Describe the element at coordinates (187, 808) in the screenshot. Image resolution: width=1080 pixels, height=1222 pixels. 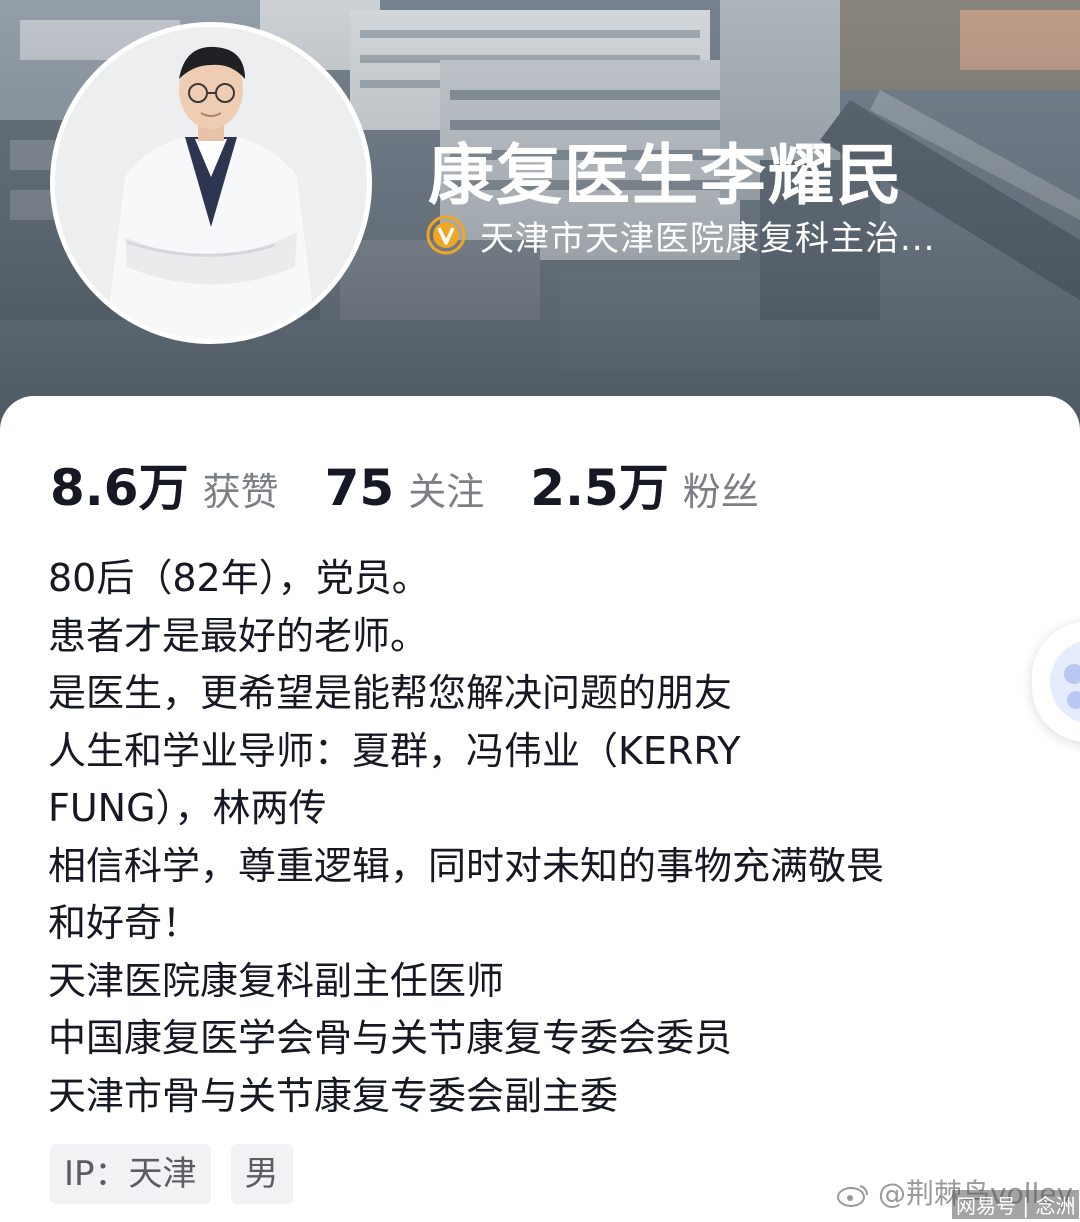
I see `bio-line: FUNG），林两传` at that location.